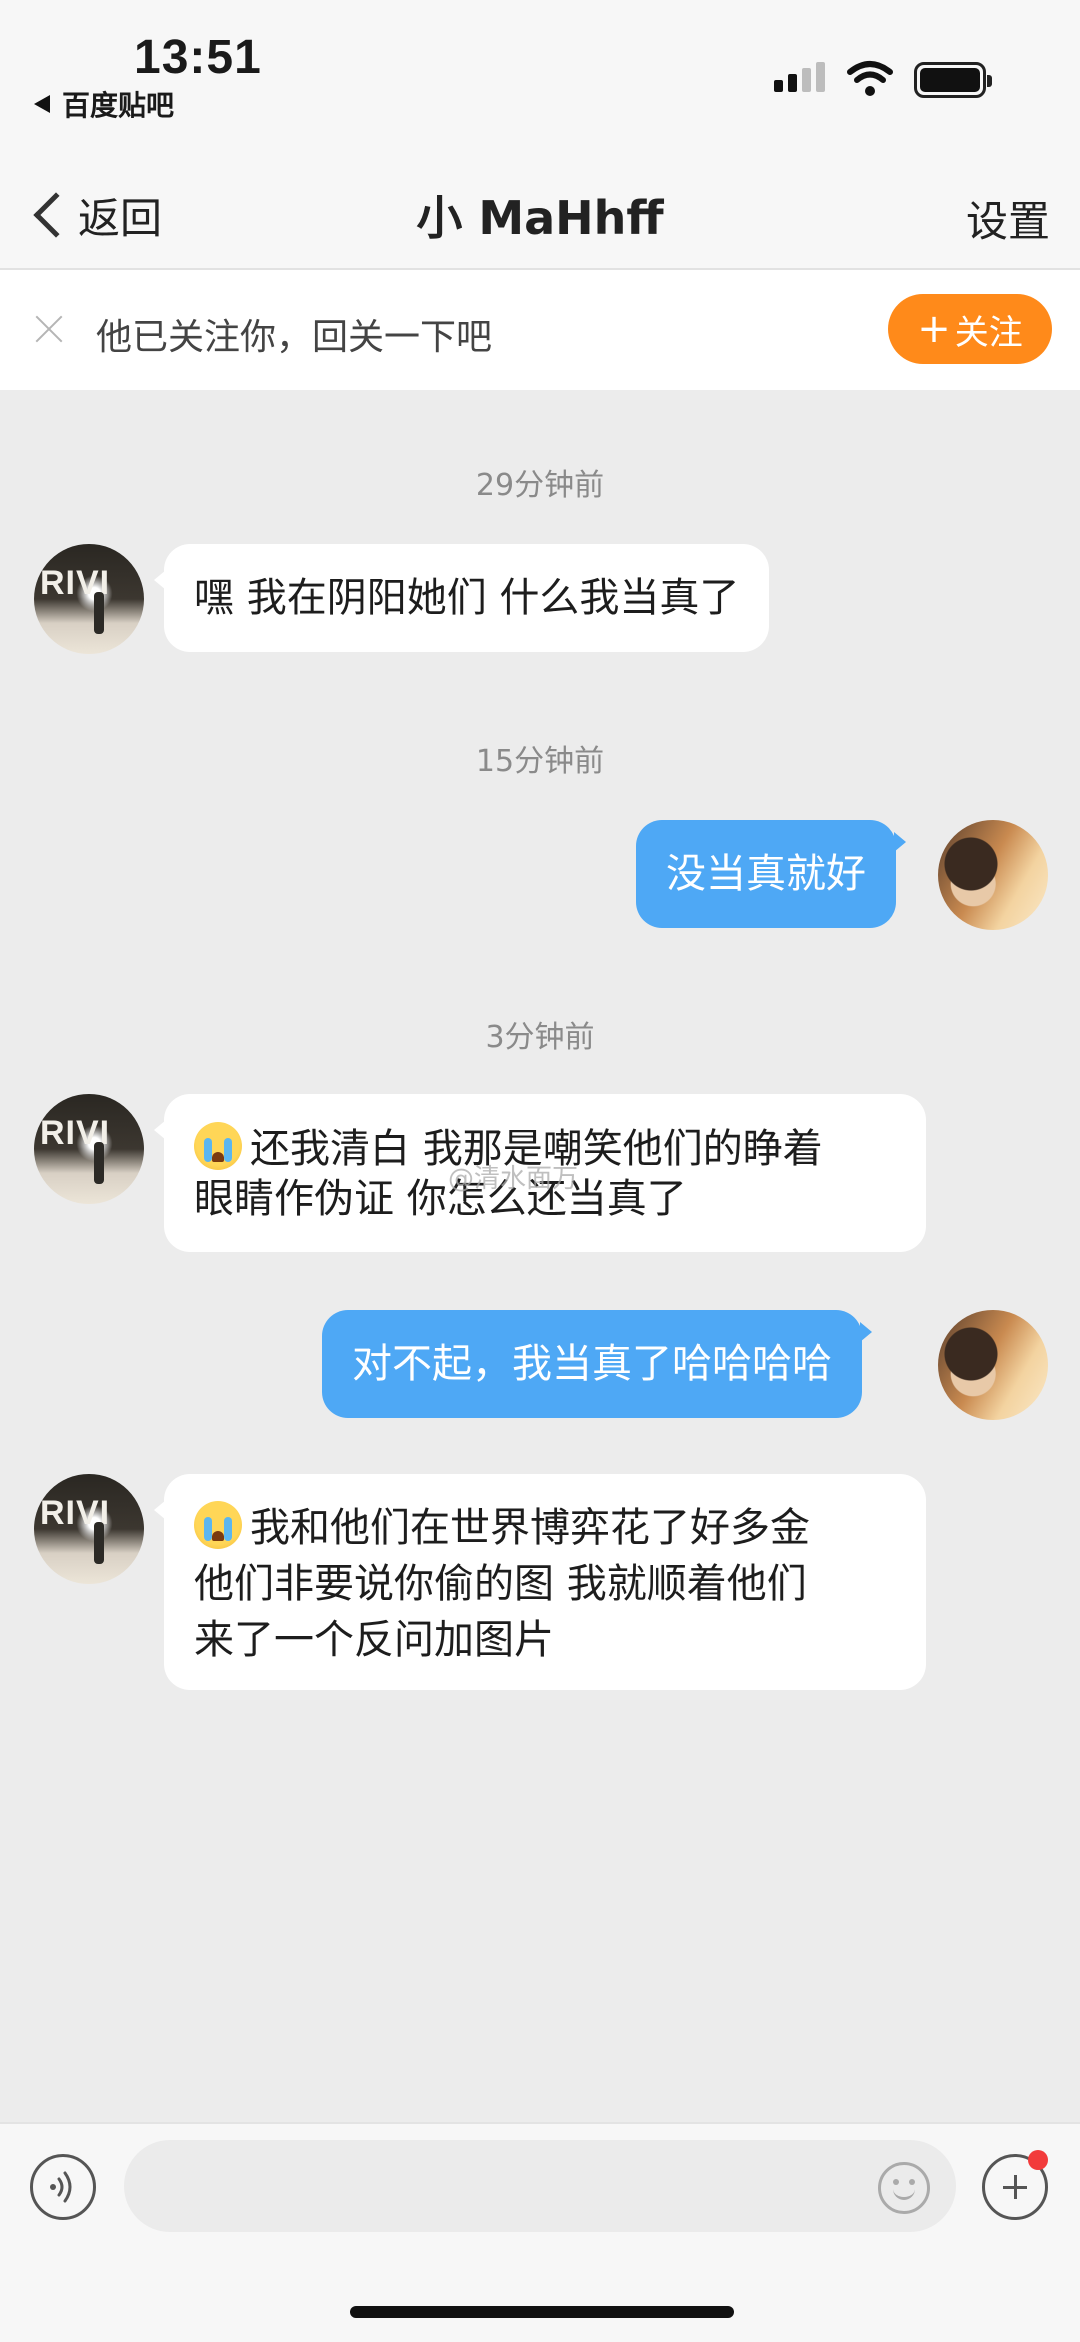  I want to click on nav-bar: 返回 小 MaHhff 设置, so click(540, 215).